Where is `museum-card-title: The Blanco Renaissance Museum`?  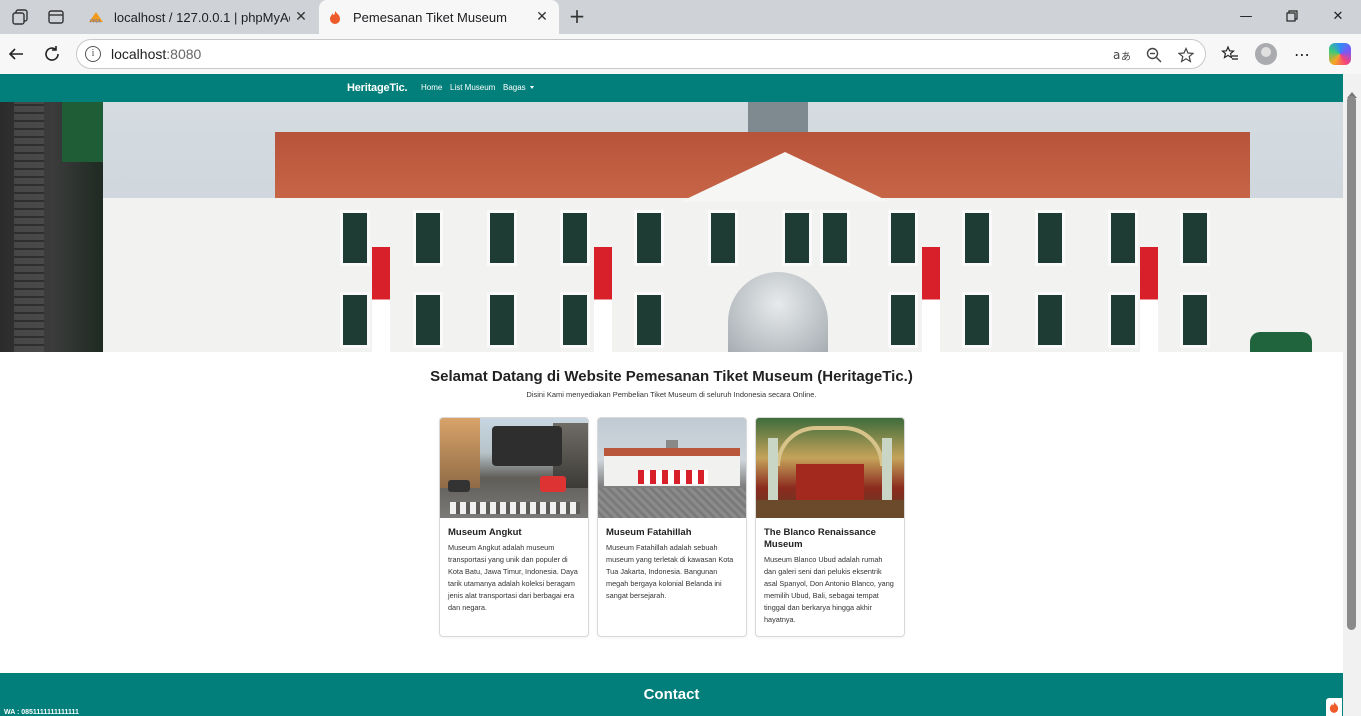 museum-card-title: The Blanco Renaissance Museum is located at coordinates (820, 538).